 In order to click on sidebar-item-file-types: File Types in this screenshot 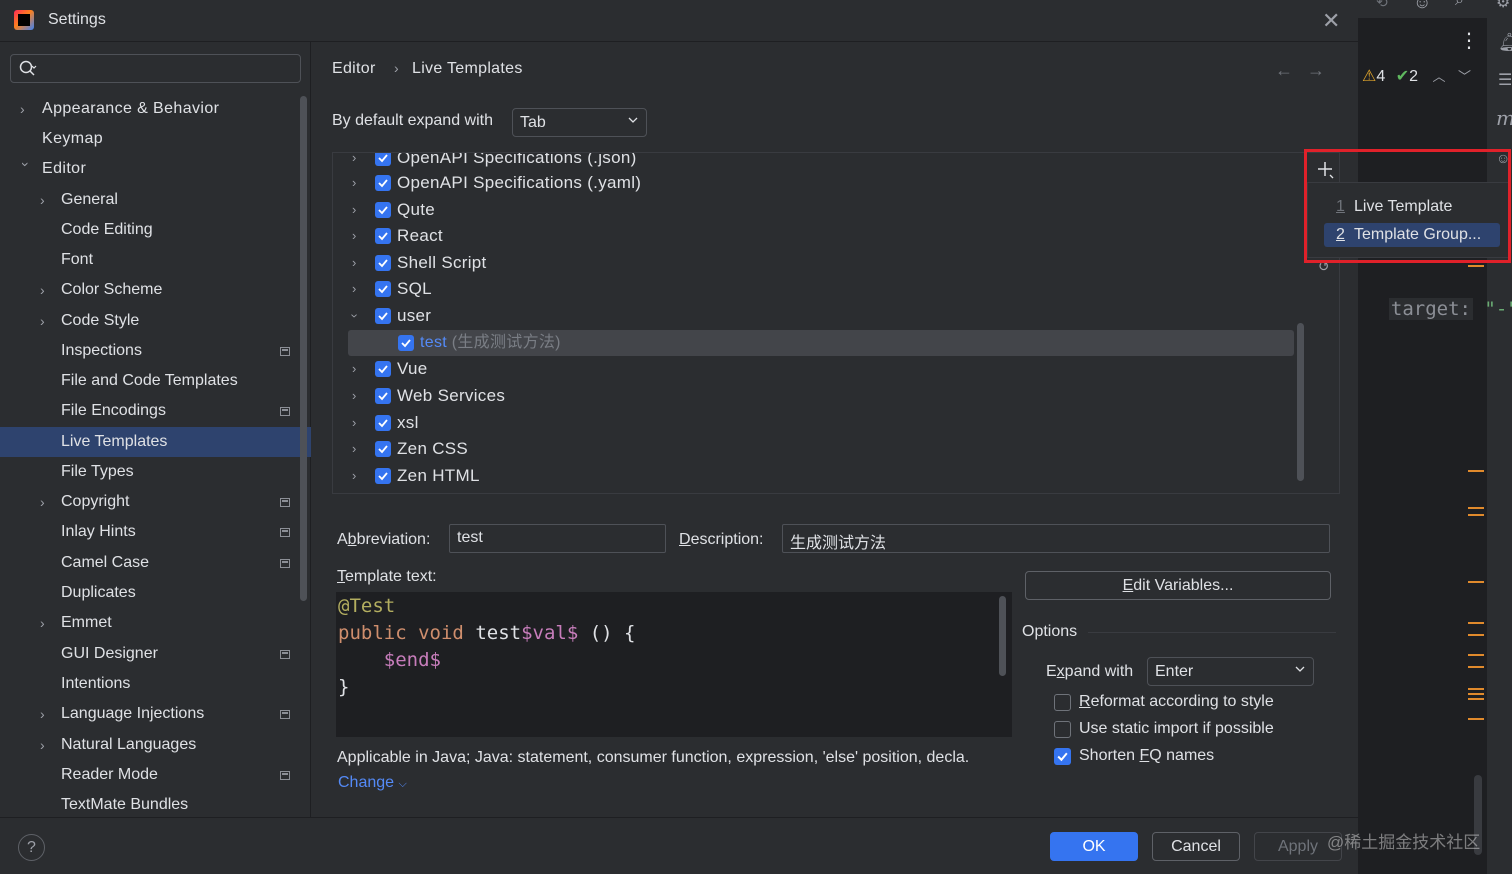, I will do `click(155, 472)`.